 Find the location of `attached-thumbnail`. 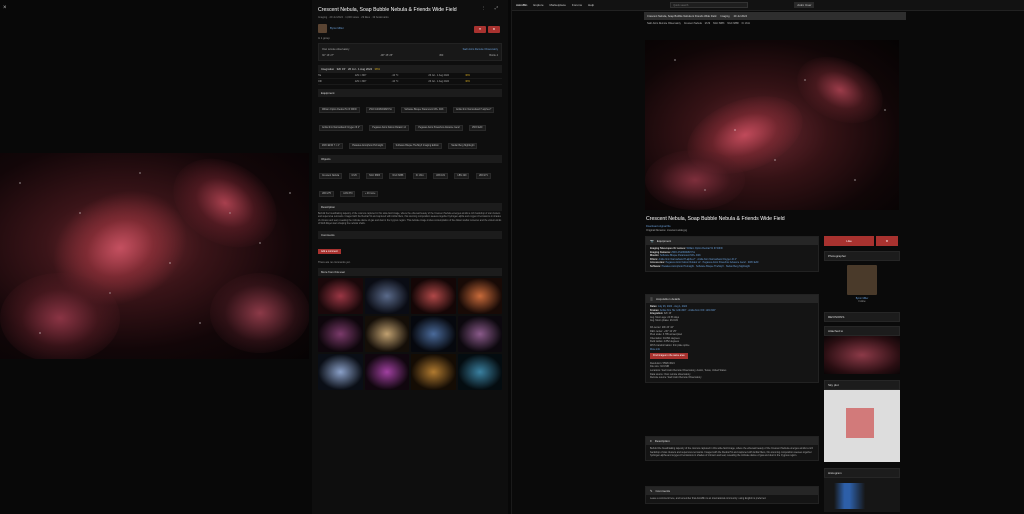

attached-thumbnail is located at coordinates (862, 355).